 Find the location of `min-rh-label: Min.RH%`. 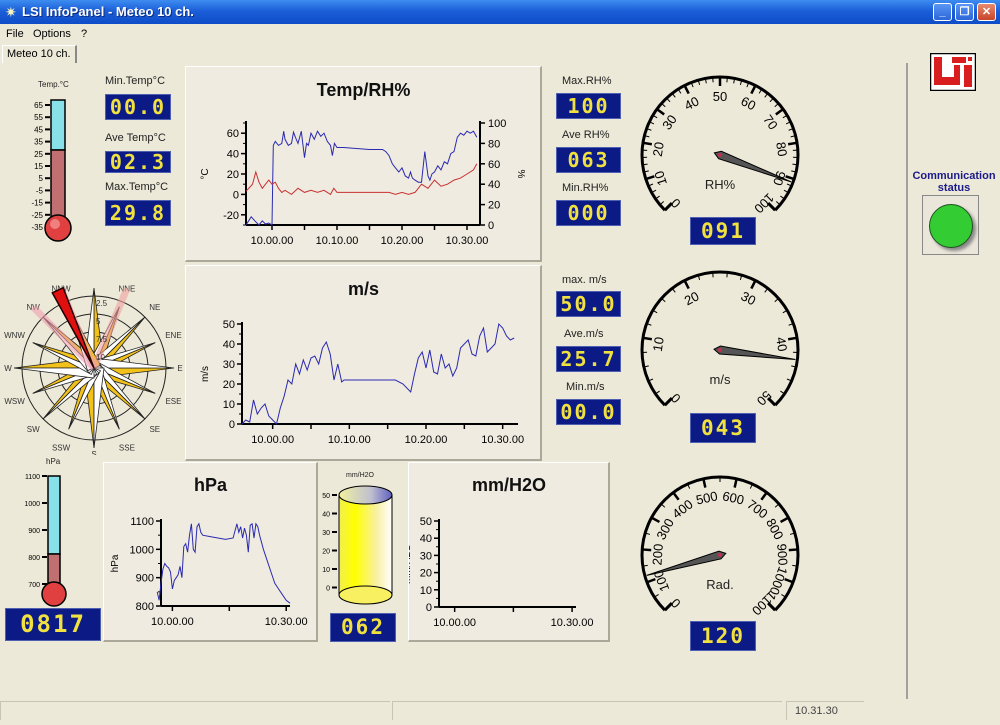

min-rh-label: Min.RH% is located at coordinates (585, 188).